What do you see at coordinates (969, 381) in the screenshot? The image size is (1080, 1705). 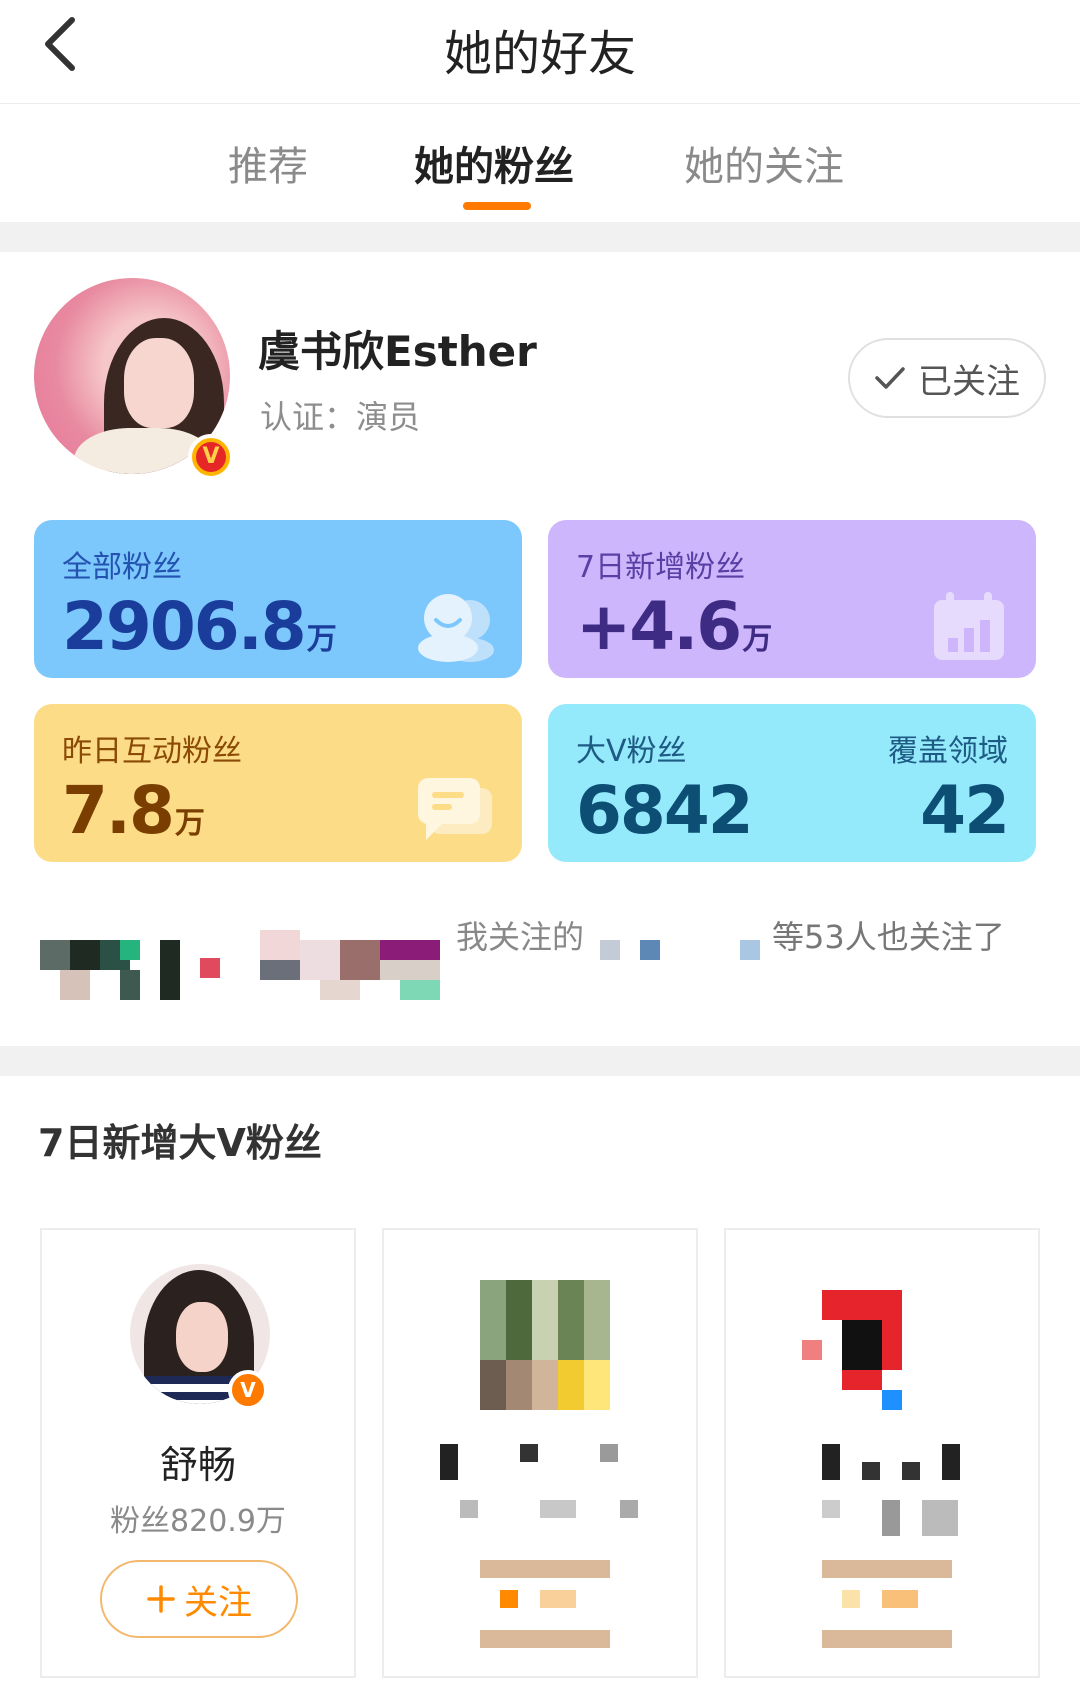 I see `followed-label: 已关注` at bounding box center [969, 381].